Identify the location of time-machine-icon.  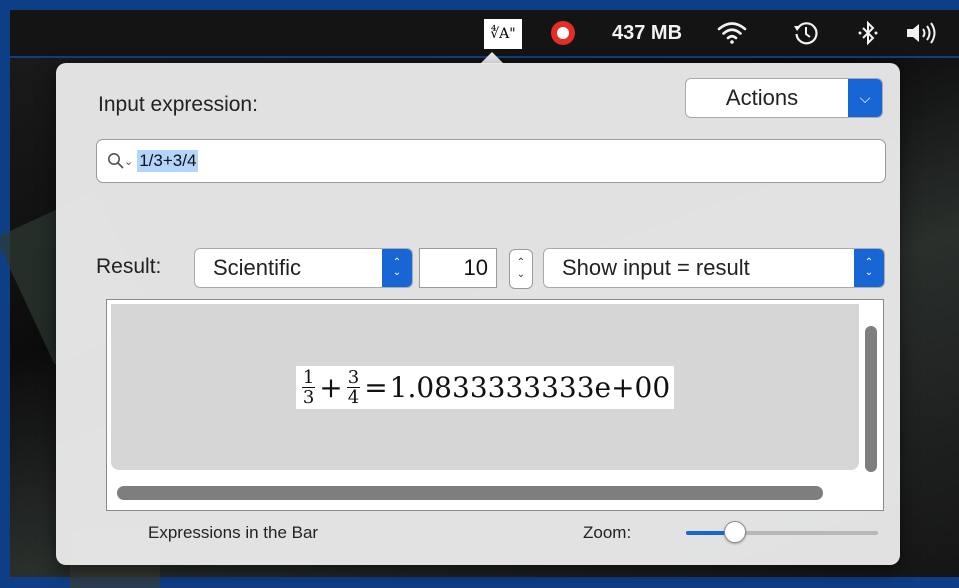
(806, 33).